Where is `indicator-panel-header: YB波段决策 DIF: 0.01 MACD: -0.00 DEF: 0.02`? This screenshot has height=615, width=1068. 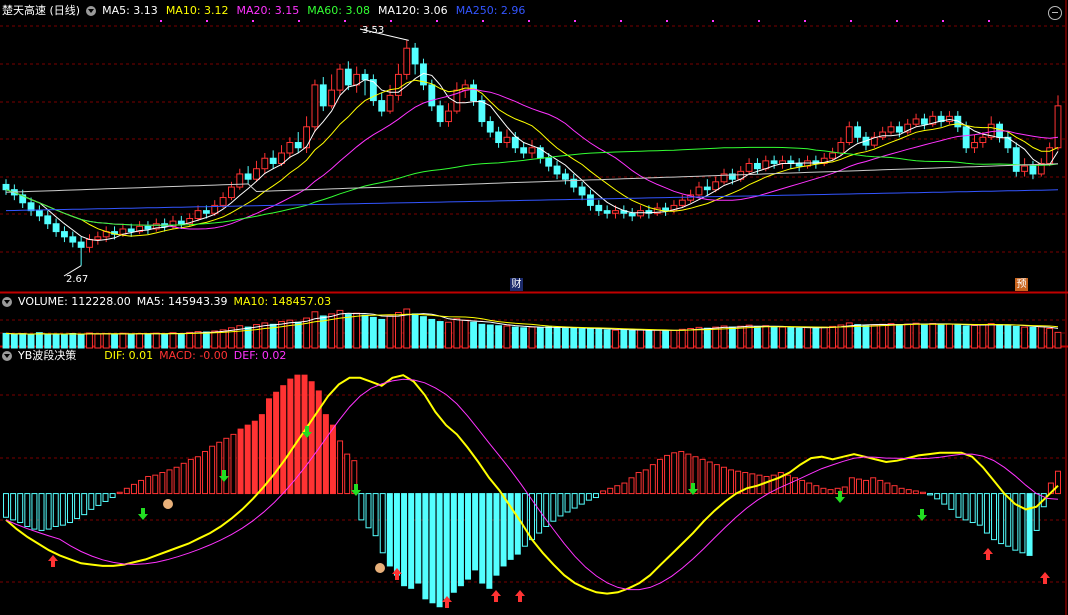 indicator-panel-header: YB波段决策 DIF: 0.01 MACD: -0.00 DEF: 0.02 is located at coordinates (144, 356).